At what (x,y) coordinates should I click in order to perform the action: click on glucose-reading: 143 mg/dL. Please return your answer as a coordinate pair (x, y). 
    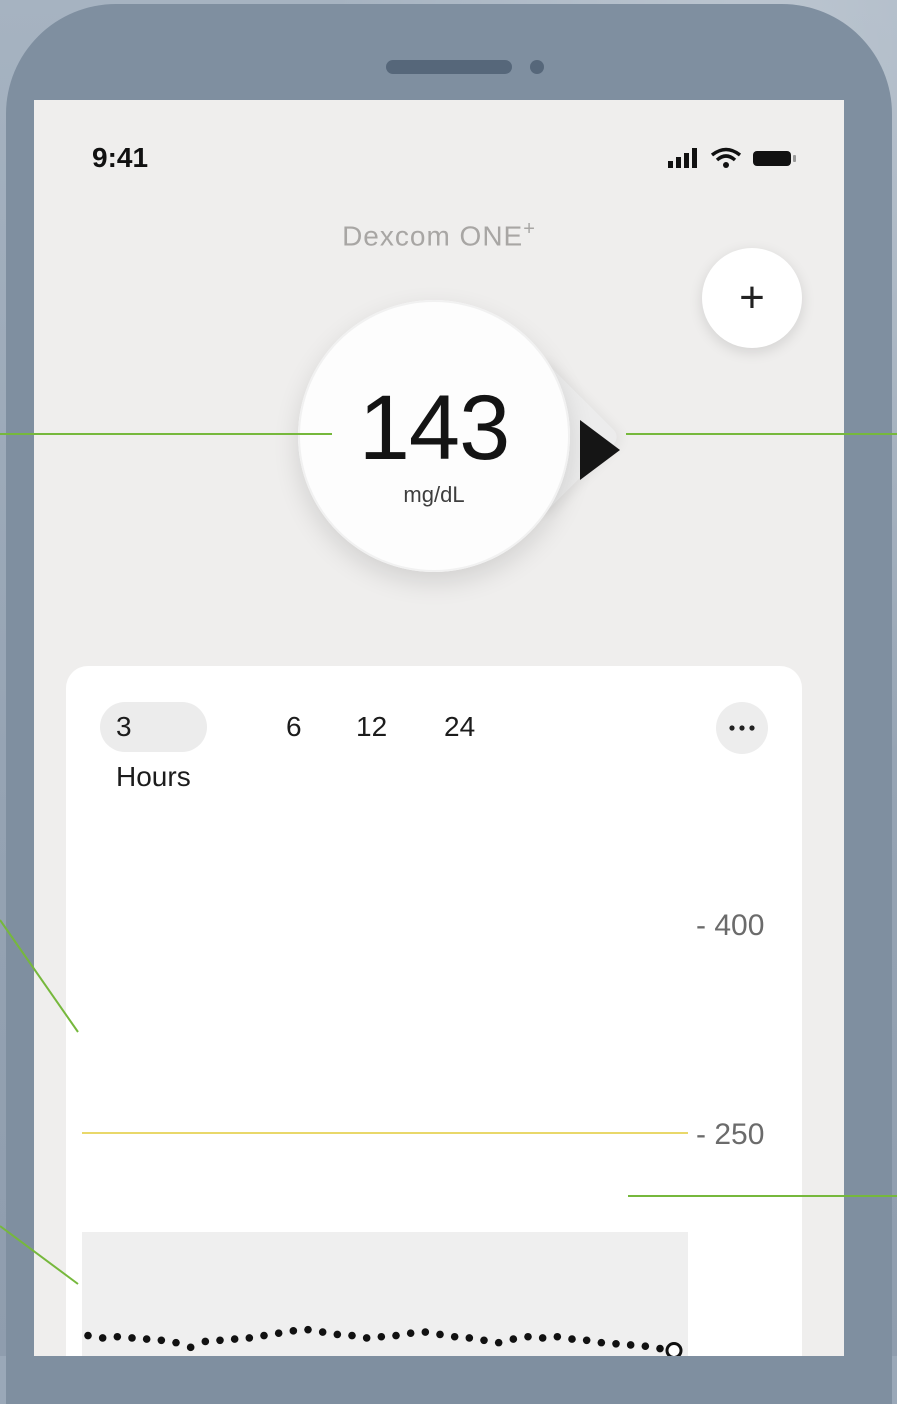
    Looking at the image, I should click on (463, 440).